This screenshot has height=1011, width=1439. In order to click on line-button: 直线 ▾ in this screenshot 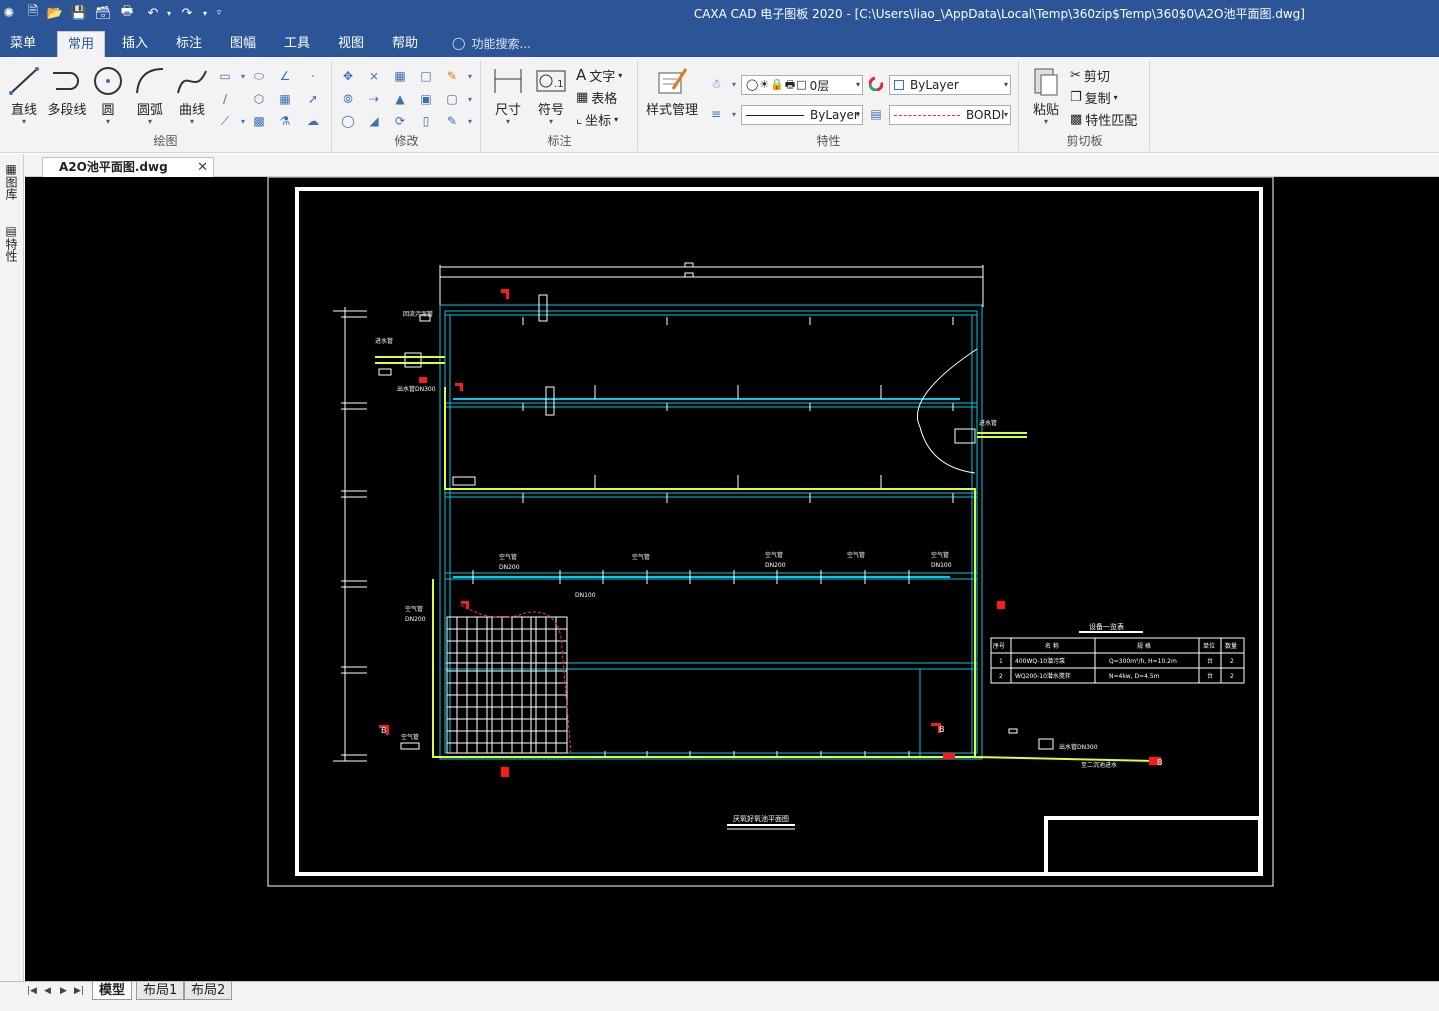, I will do `click(24, 95)`.